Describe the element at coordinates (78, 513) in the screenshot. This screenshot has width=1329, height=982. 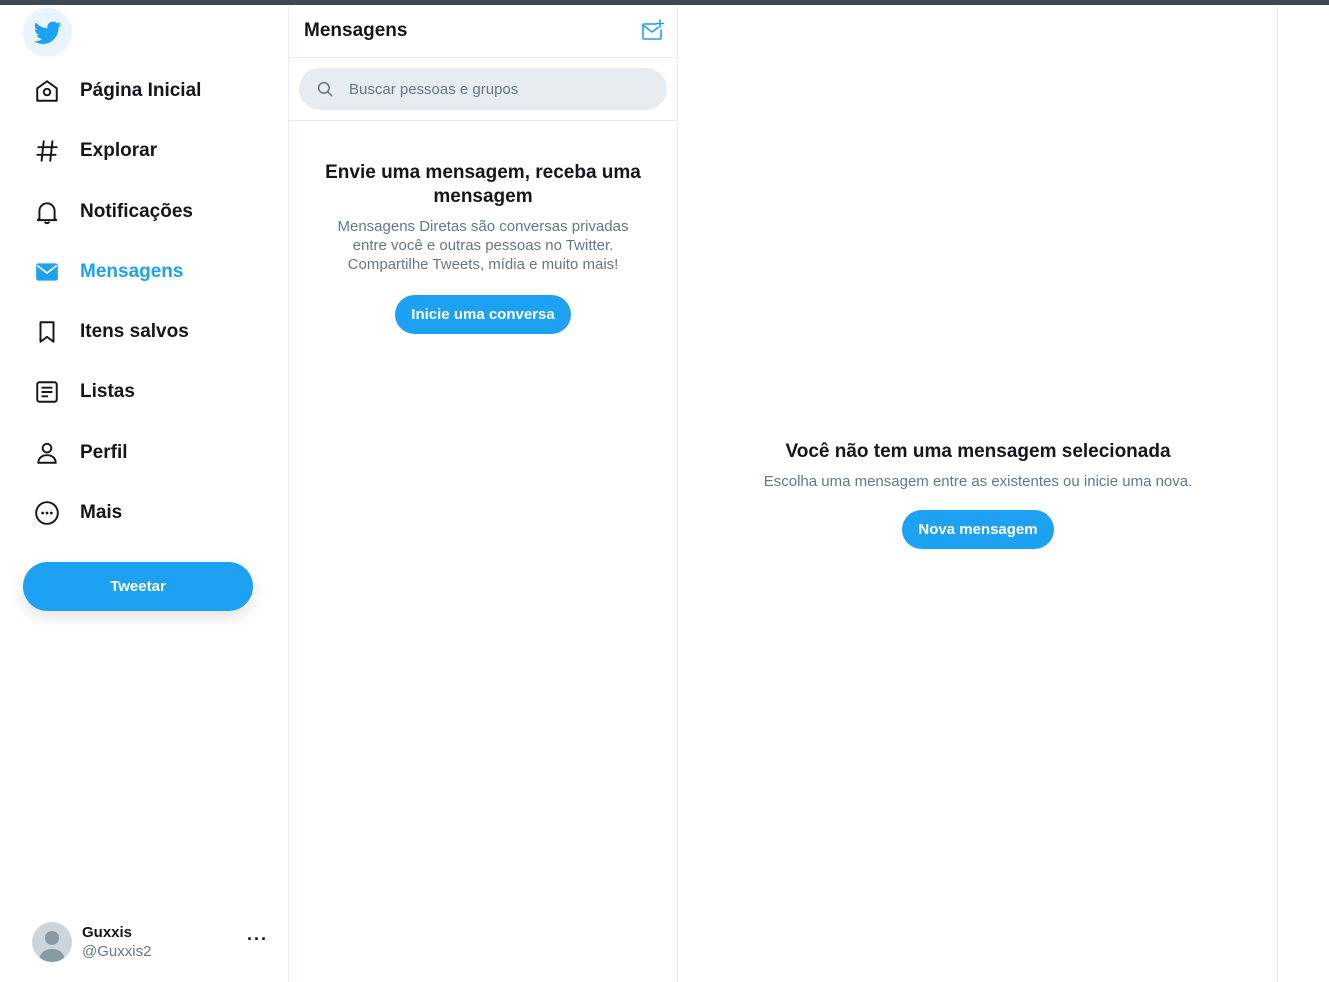
I see `sidebar-item-more: Mais` at that location.